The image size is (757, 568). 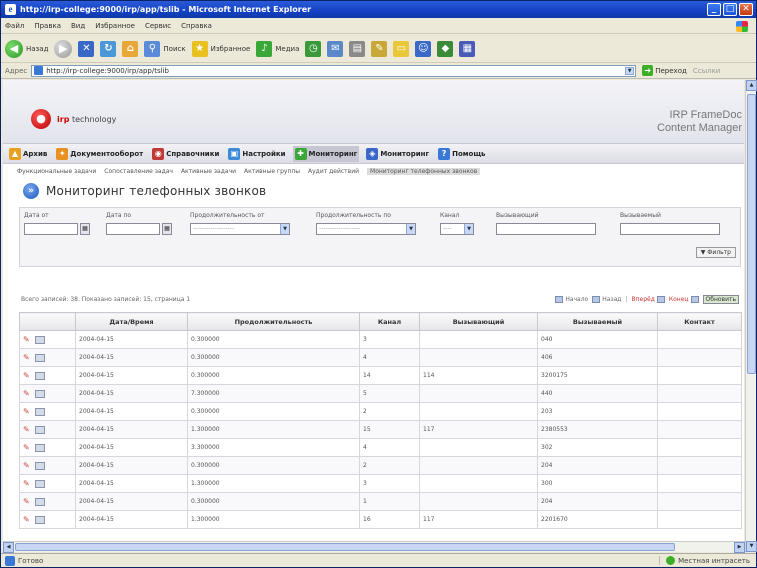 I want to click on search-button: ⚲ Поиск, so click(x=165, y=48).